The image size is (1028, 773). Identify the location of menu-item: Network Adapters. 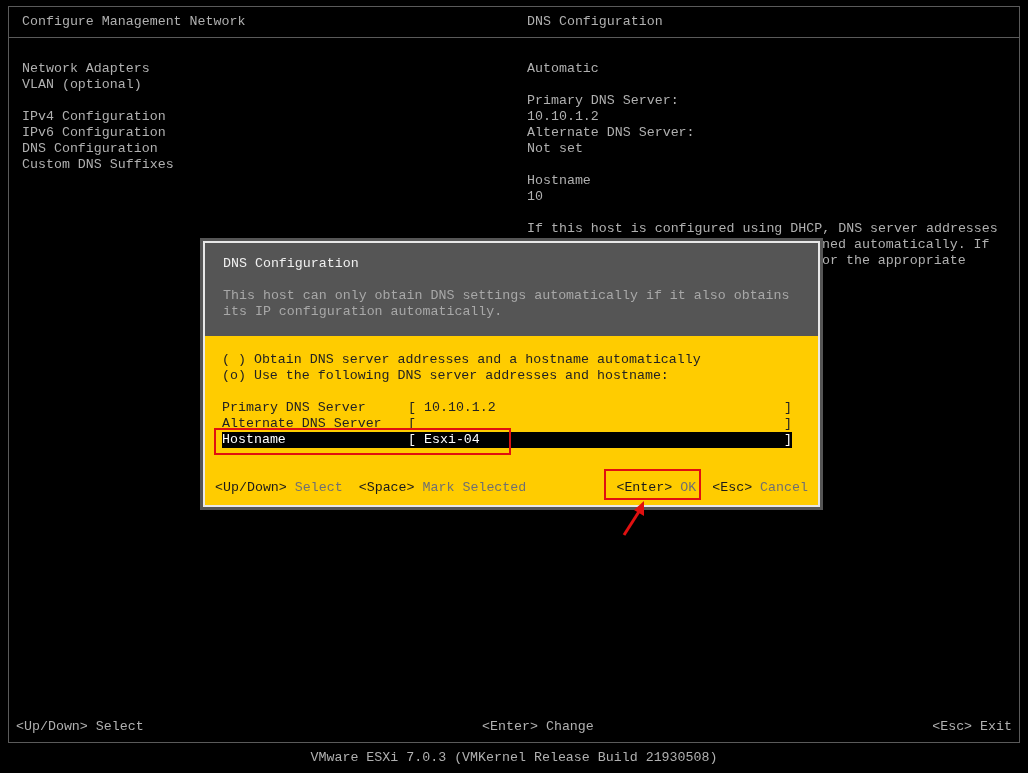
(86, 69).